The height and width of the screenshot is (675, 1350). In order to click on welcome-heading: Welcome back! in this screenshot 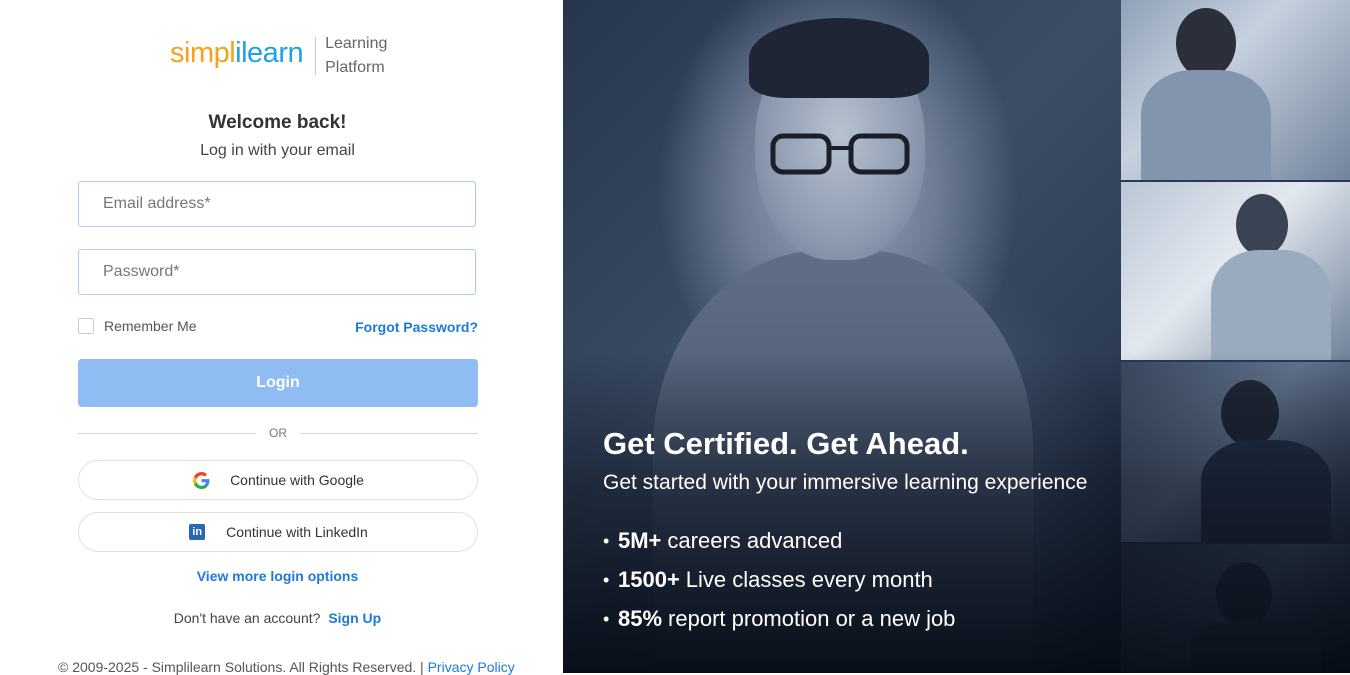, I will do `click(277, 122)`.